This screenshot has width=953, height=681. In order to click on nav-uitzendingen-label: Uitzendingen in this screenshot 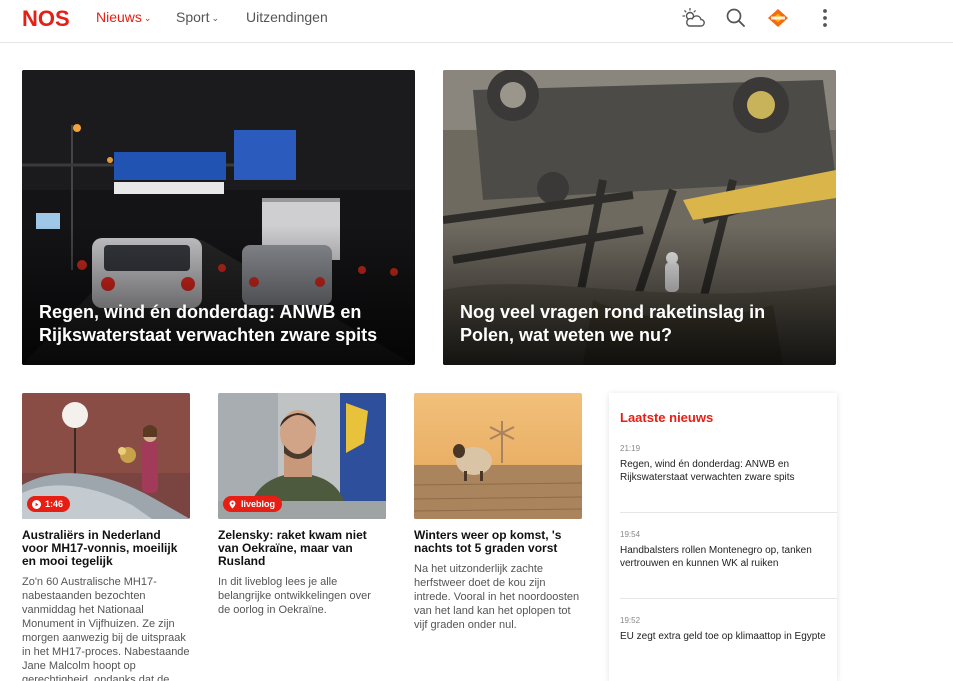, I will do `click(287, 17)`.